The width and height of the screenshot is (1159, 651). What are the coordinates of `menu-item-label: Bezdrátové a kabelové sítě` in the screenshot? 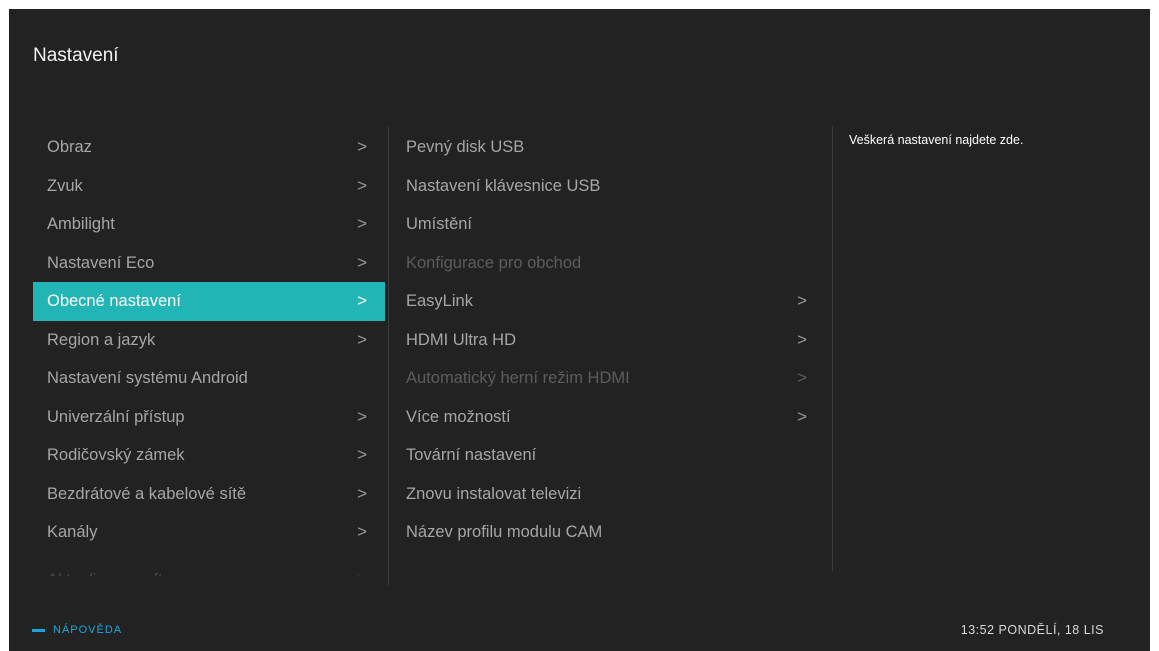 It's located at (147, 493).